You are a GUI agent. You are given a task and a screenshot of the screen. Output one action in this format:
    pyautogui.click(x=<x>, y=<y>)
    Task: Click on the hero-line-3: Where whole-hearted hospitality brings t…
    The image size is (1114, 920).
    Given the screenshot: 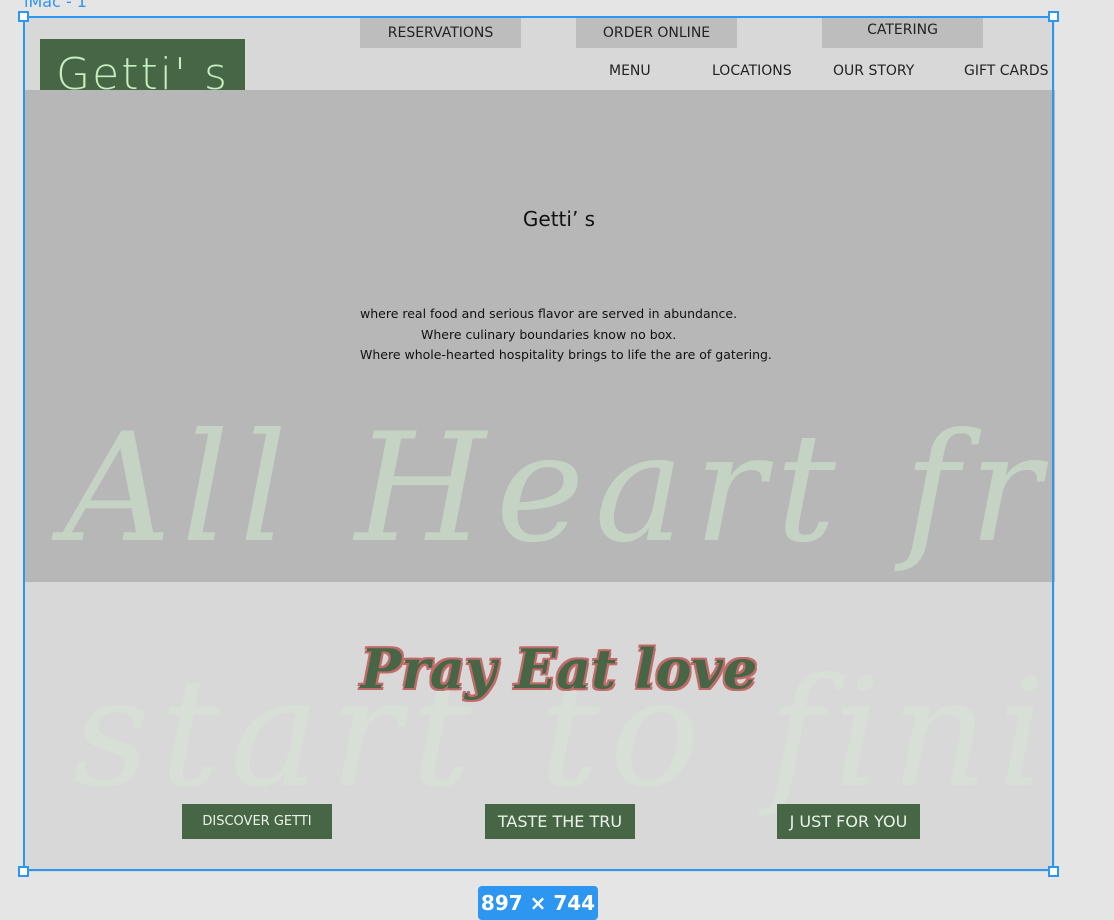 What is the action you would take?
    pyautogui.click(x=566, y=354)
    